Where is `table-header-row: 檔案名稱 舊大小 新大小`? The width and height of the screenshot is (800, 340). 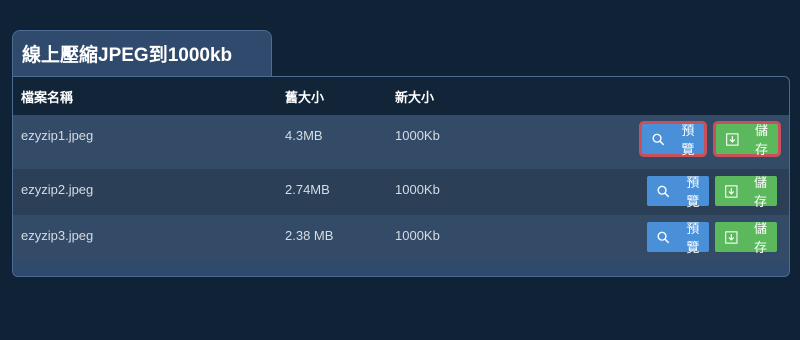
table-header-row: 檔案名稱 舊大小 新大小 is located at coordinates (401, 96).